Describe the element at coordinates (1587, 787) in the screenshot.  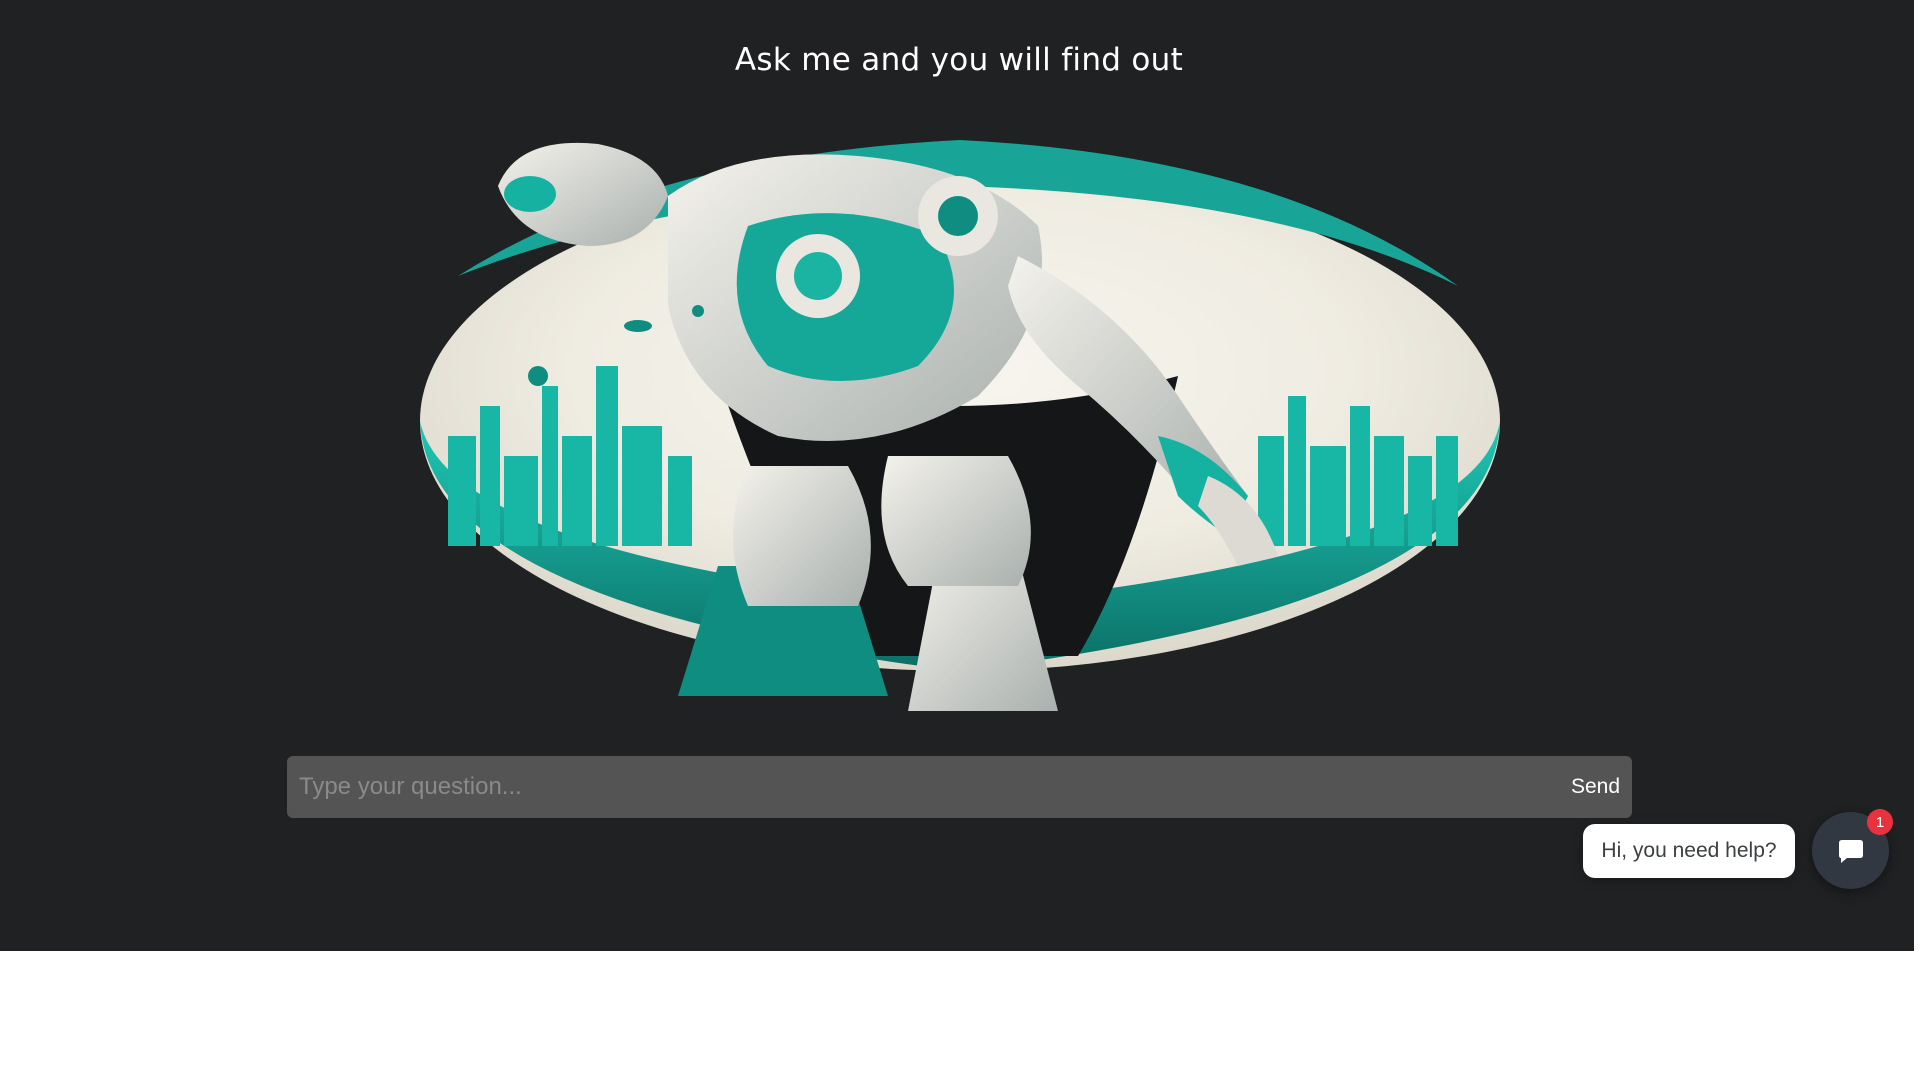
I see `send-button: Send` at that location.